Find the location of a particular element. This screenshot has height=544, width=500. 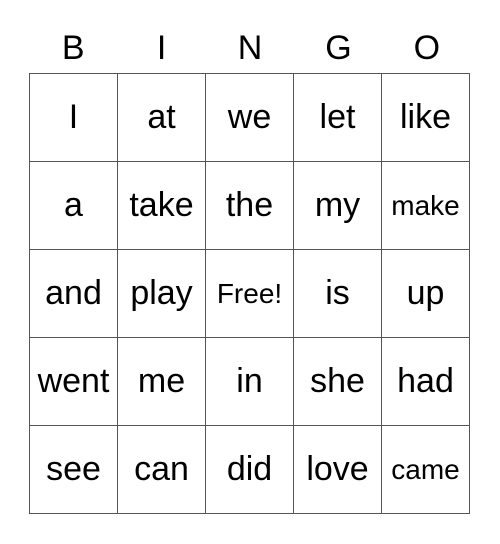

header-letter-g: G is located at coordinates (338, 48).